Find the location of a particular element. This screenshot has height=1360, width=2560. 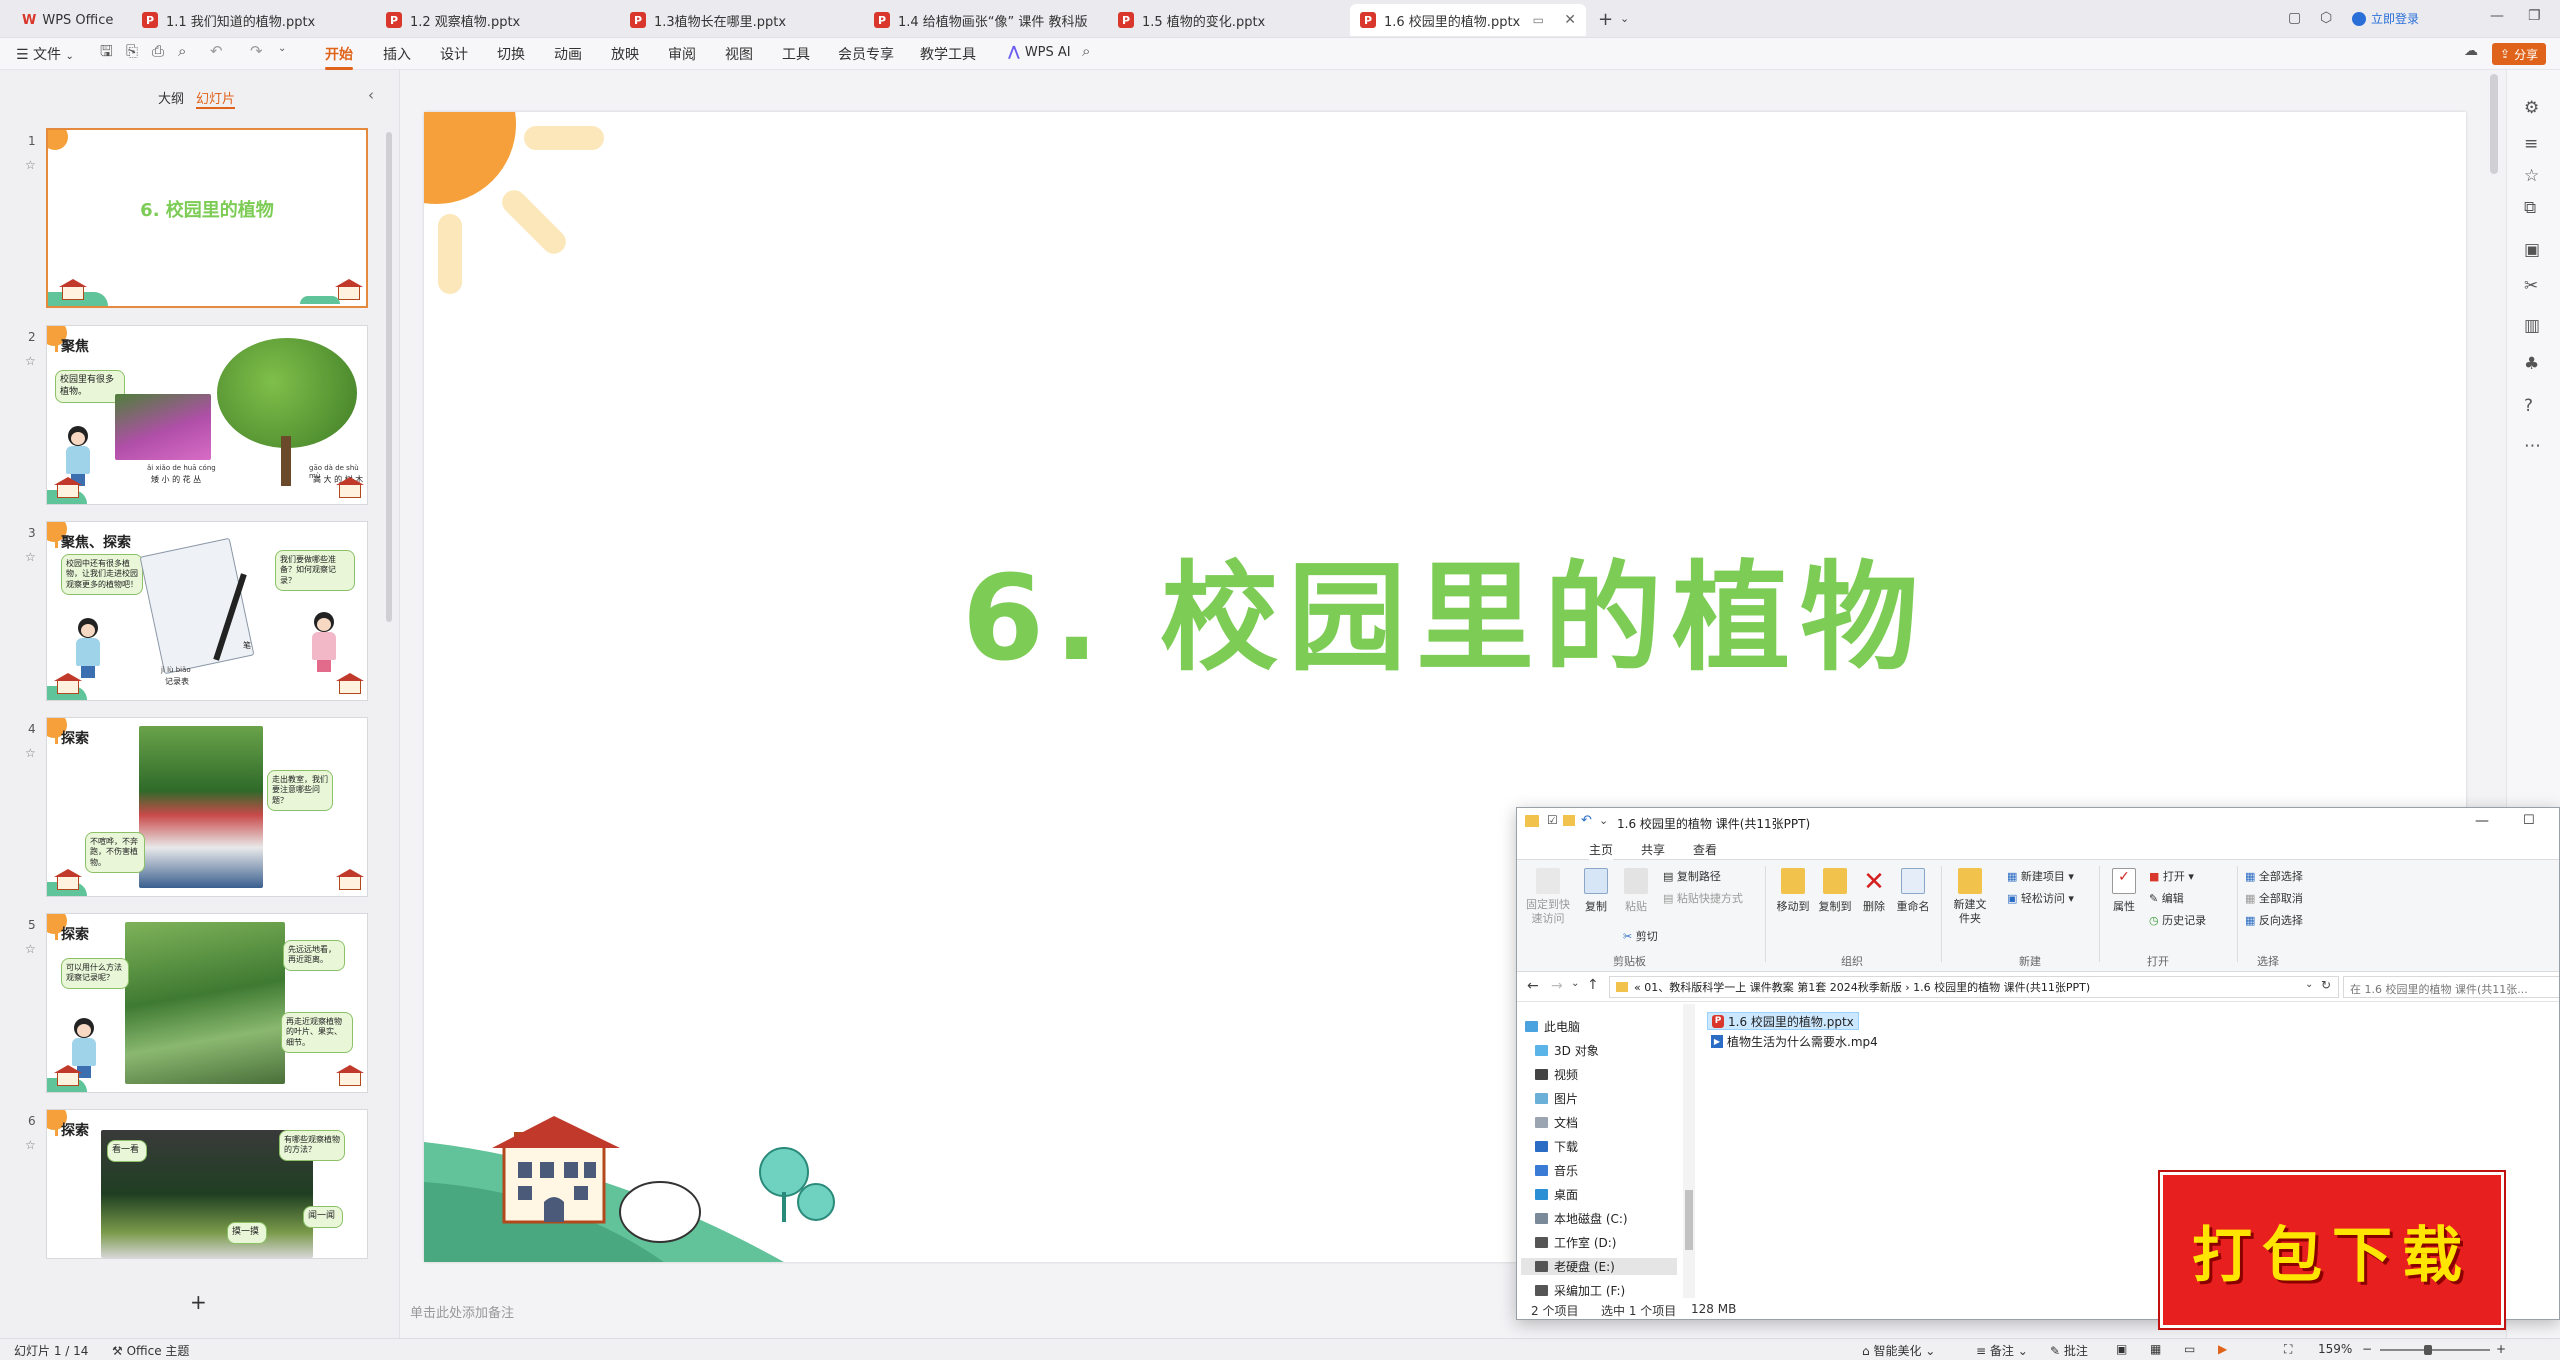

copy-icon: ⧉ is located at coordinates (2530, 208).